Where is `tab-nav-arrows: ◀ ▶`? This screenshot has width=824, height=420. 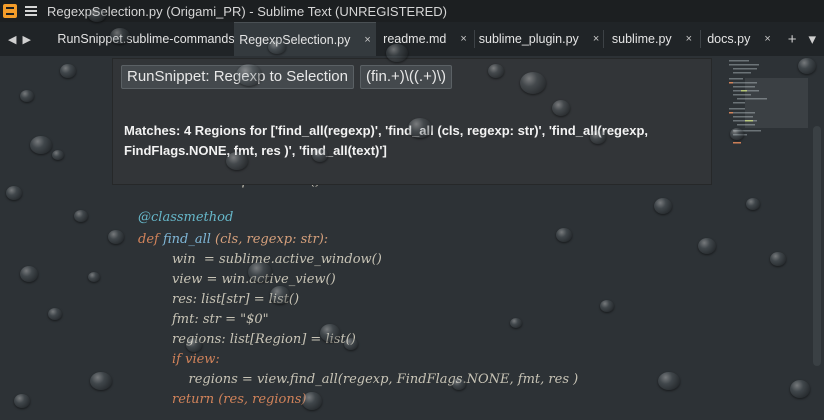 tab-nav-arrows: ◀ ▶ is located at coordinates (29, 39).